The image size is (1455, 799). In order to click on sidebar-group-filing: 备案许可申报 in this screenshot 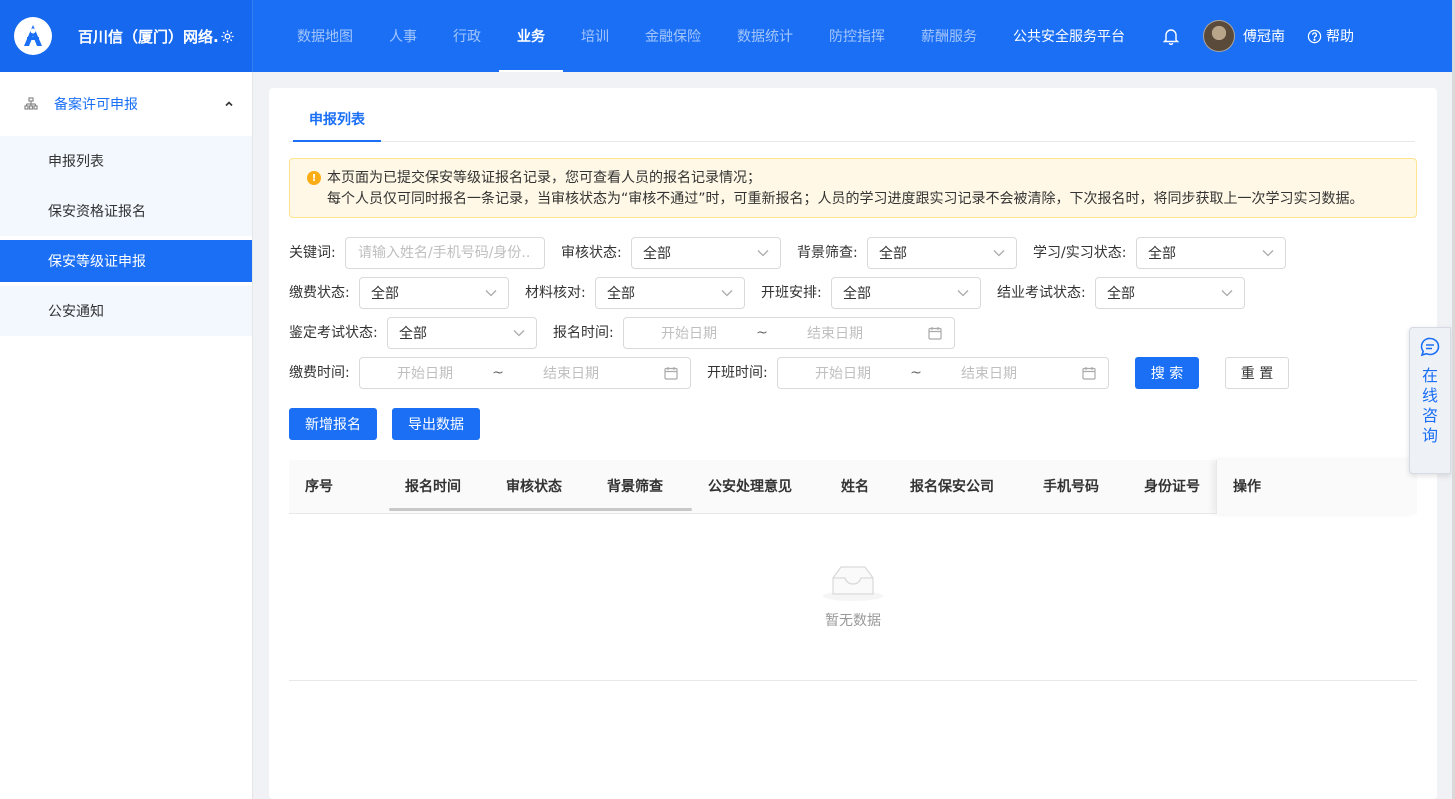, I will do `click(126, 104)`.